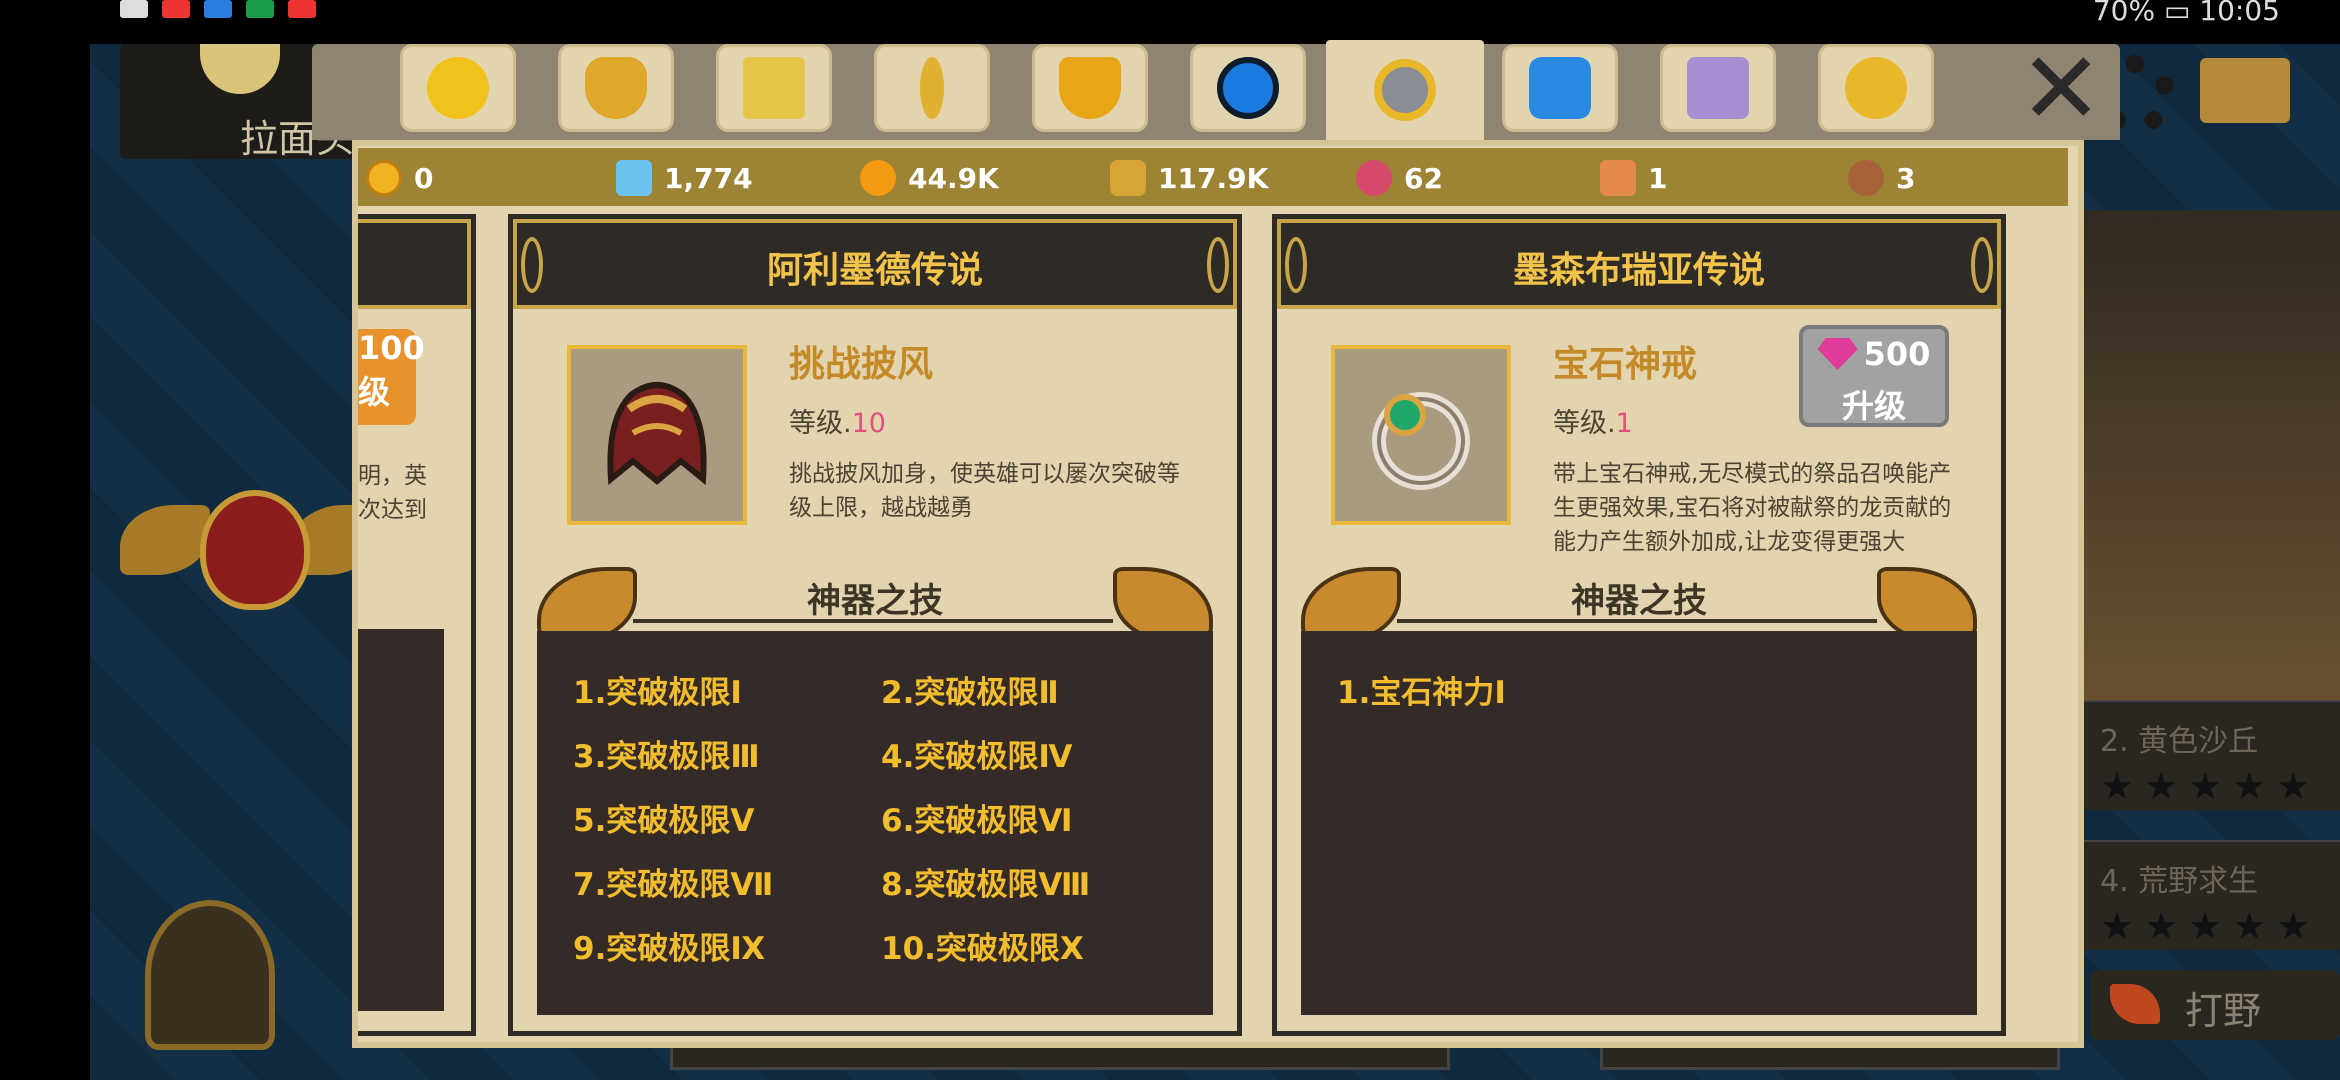 This screenshot has width=2340, height=1080. Describe the element at coordinates (255, 550) in the screenshot. I see `mystery-emblem-icon` at that location.